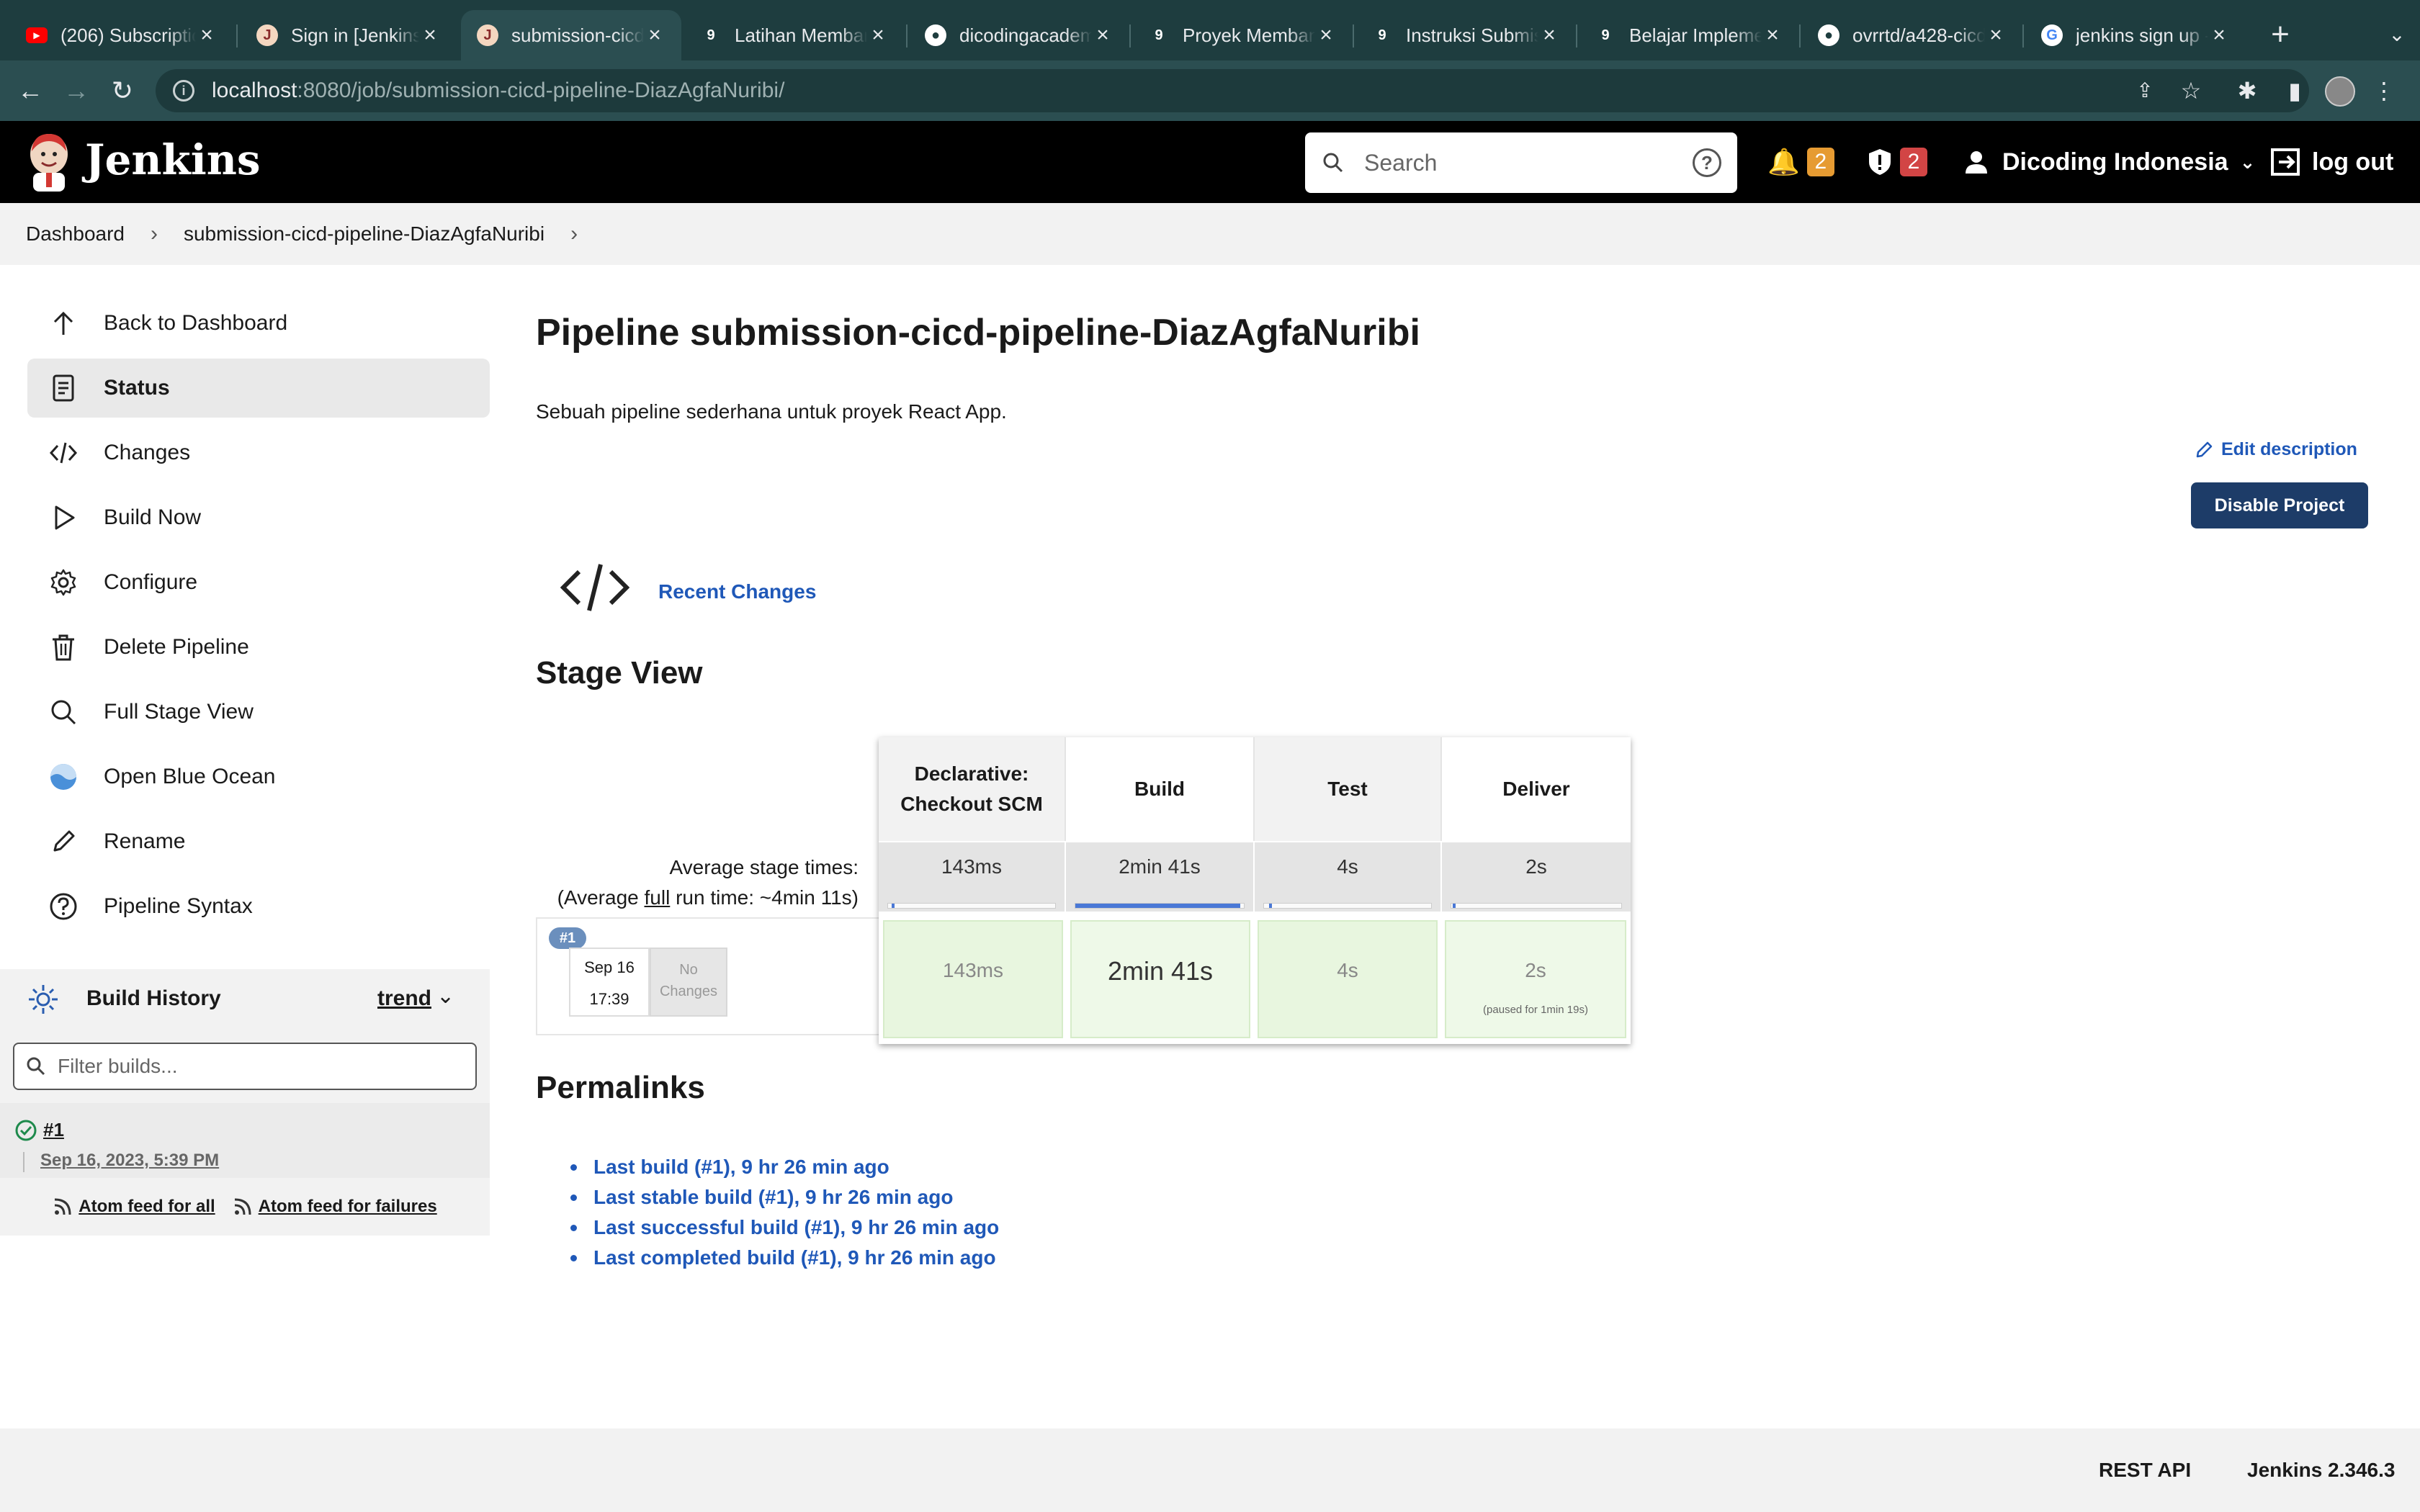 This screenshot has width=2420, height=1512. What do you see at coordinates (258, 452) in the screenshot?
I see `sidebar-item-changes: Changes` at bounding box center [258, 452].